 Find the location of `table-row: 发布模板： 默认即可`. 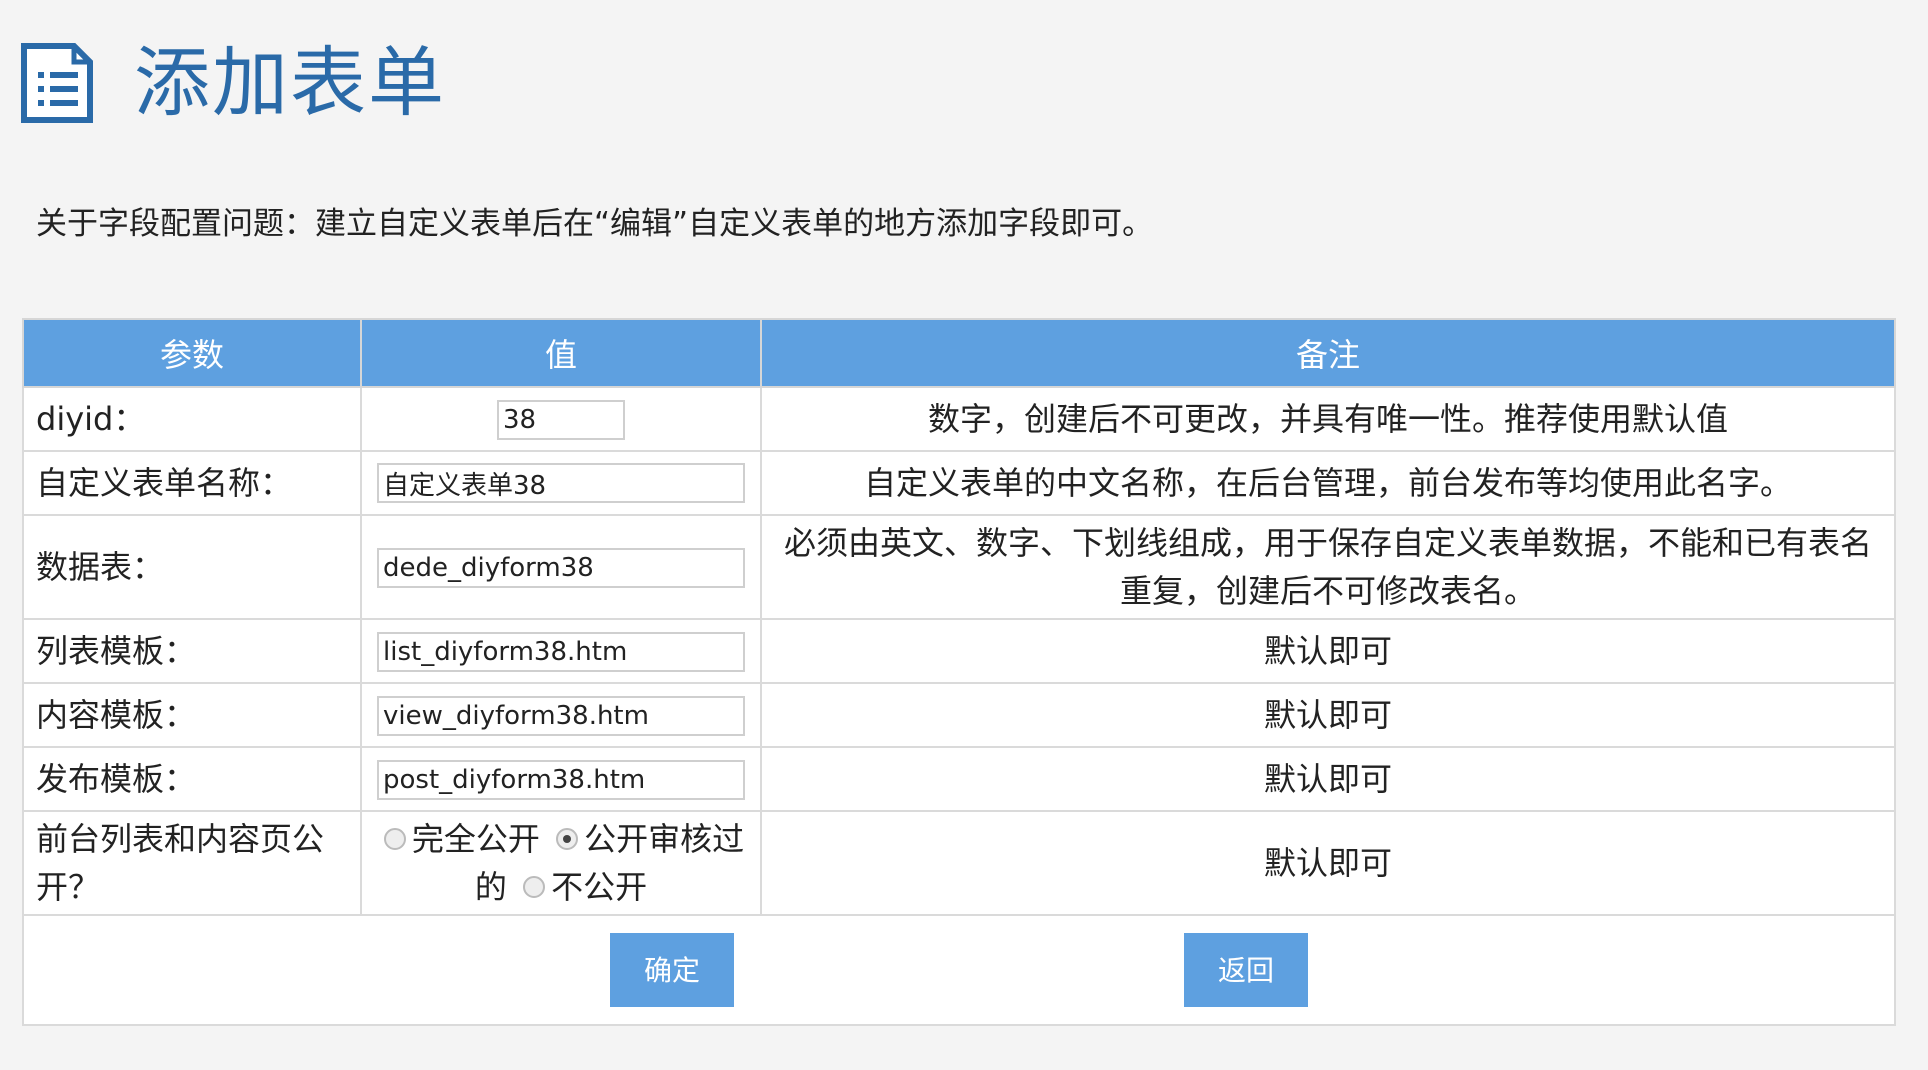

table-row: 发布模板： 默认即可 is located at coordinates (959, 779).